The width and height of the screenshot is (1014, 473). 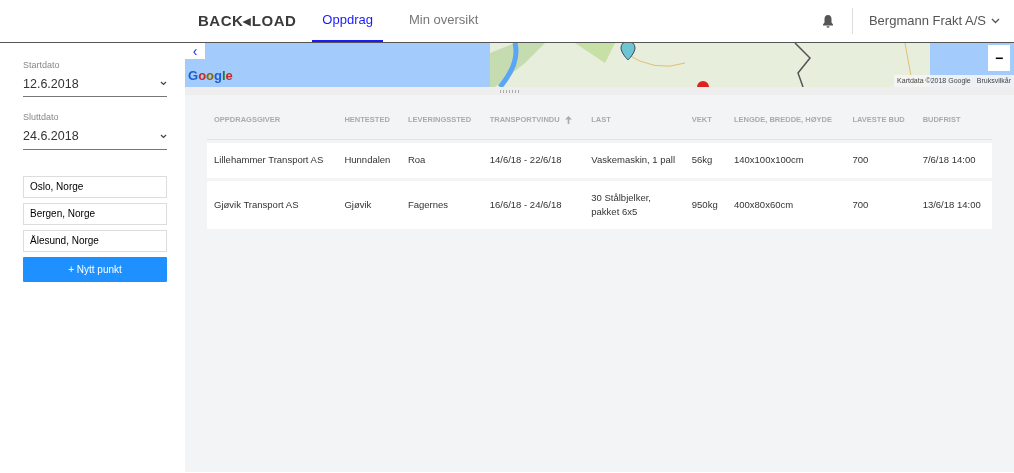 I want to click on table-cell: Vaskemaskin, 1 pall, so click(x=634, y=160).